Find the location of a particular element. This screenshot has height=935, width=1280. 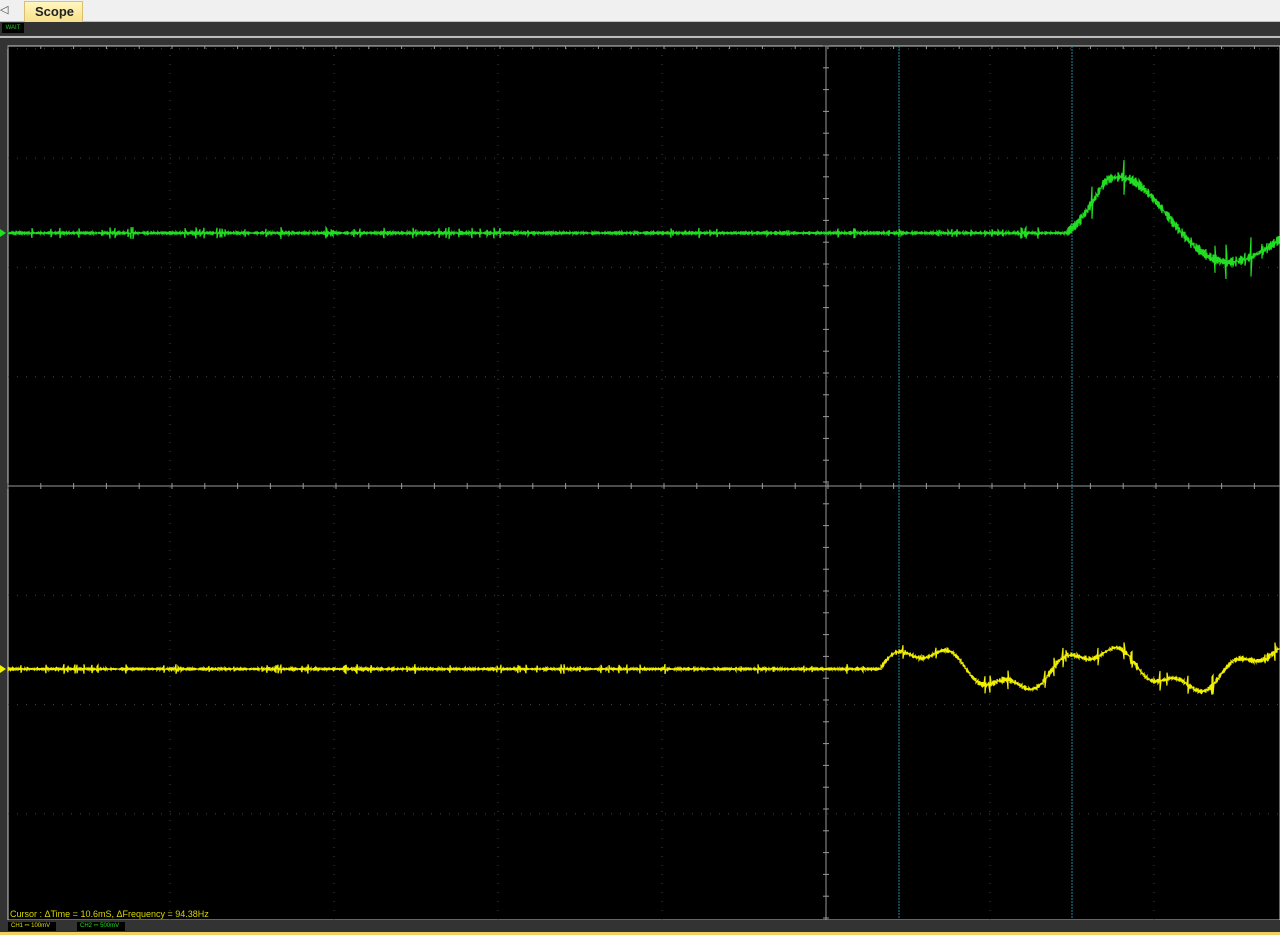

ch1-marker is located at coordinates (3, 669).